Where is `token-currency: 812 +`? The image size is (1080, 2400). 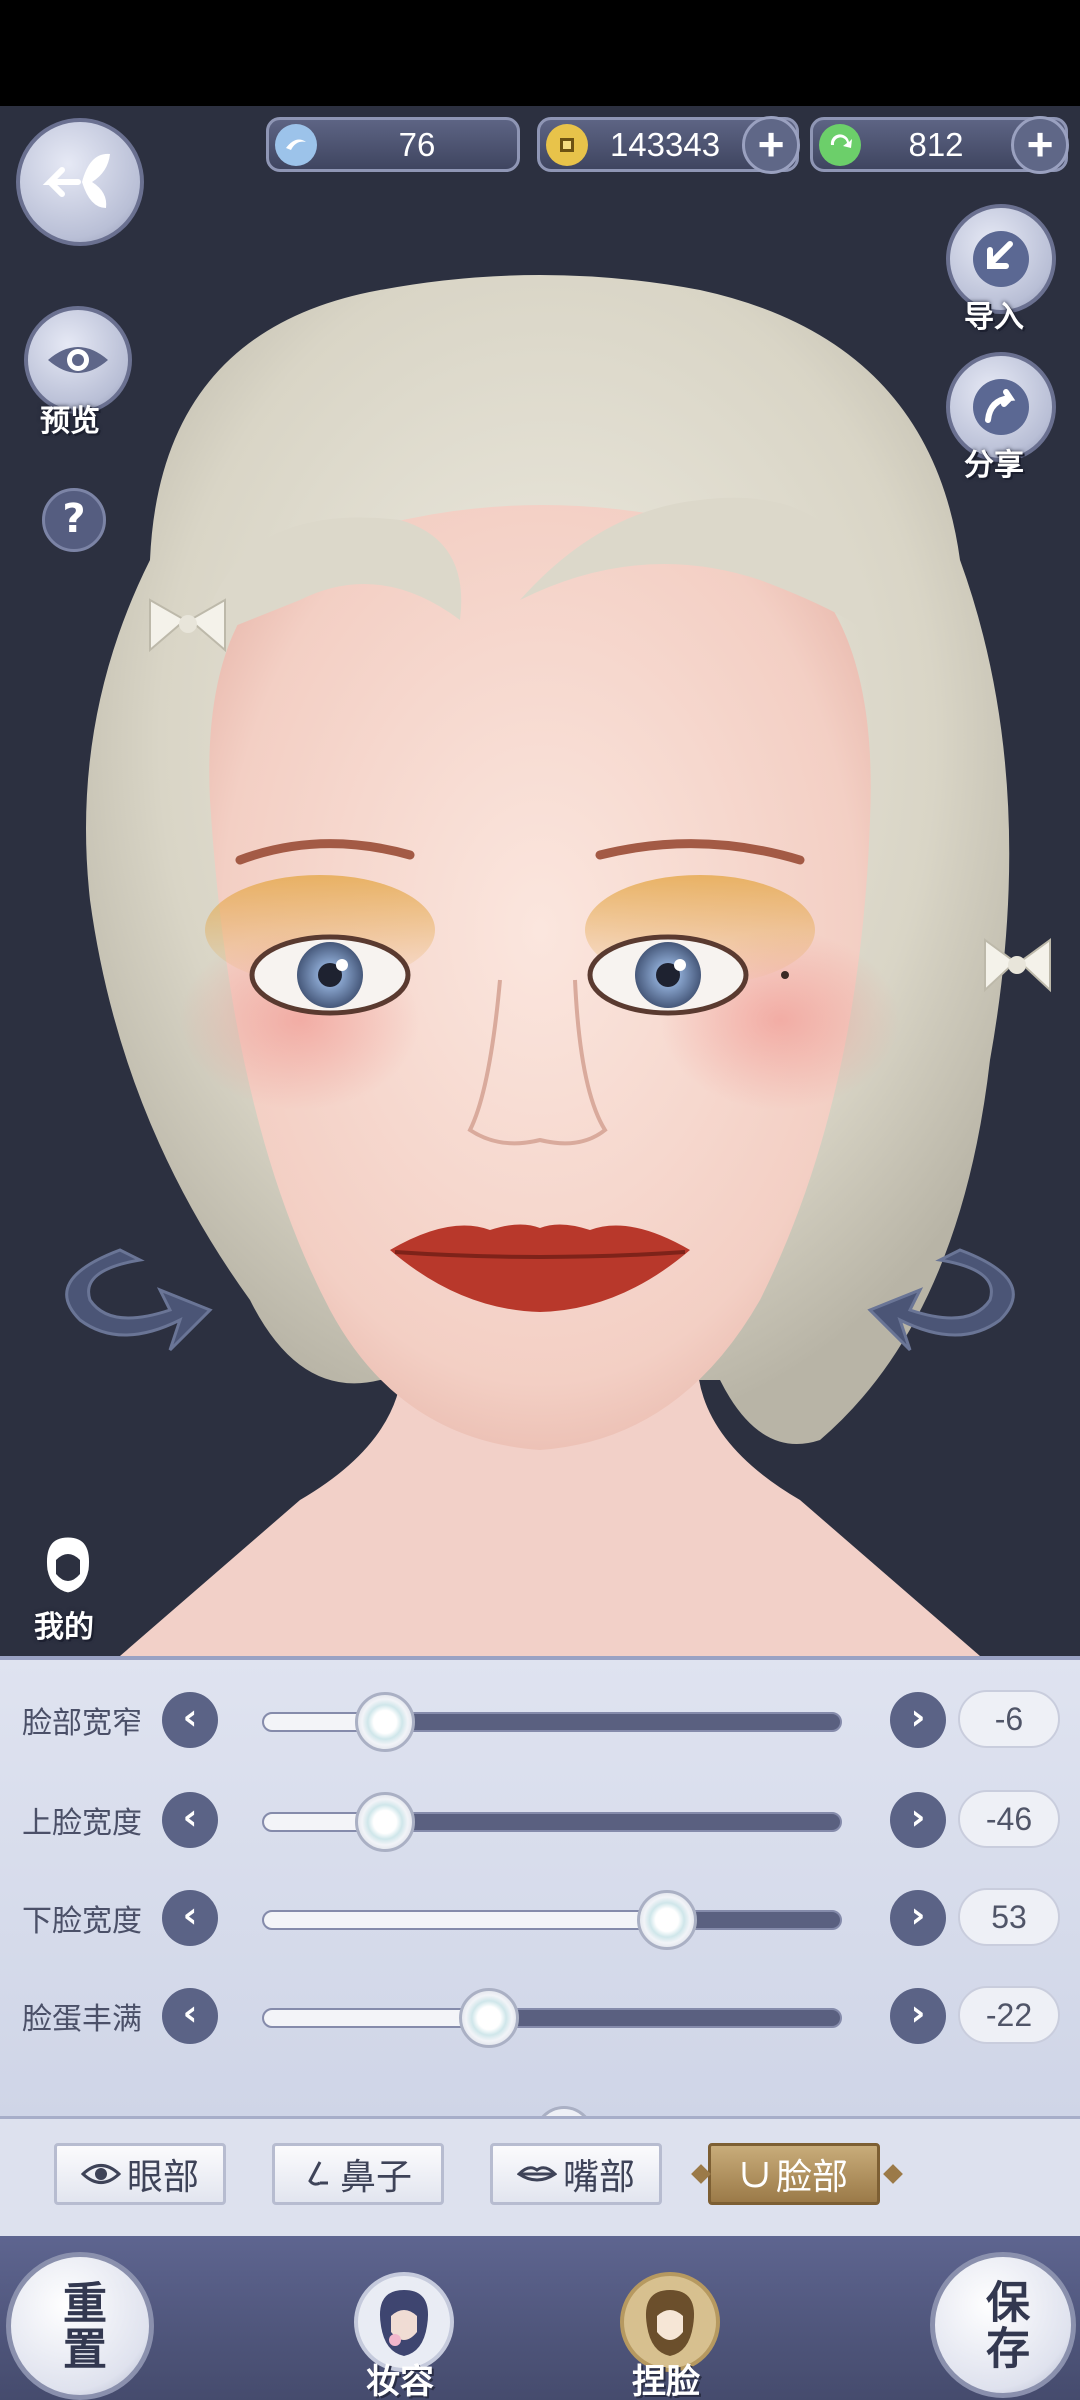
token-currency: 812 + is located at coordinates (939, 144).